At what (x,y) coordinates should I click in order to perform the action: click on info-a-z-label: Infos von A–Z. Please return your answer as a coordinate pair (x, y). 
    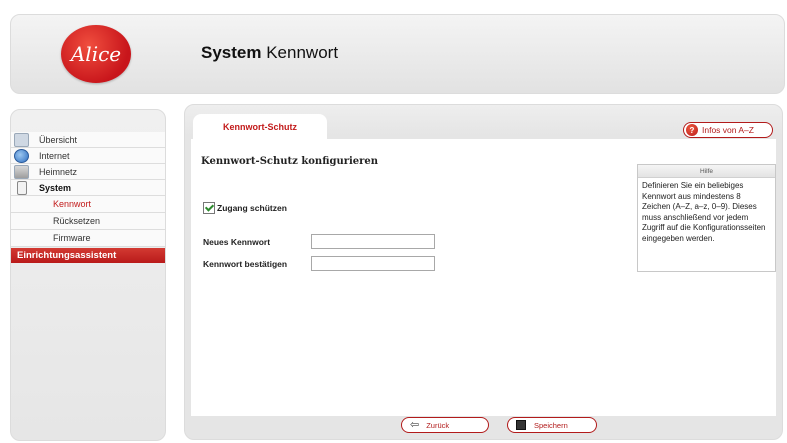
    Looking at the image, I should click on (728, 130).